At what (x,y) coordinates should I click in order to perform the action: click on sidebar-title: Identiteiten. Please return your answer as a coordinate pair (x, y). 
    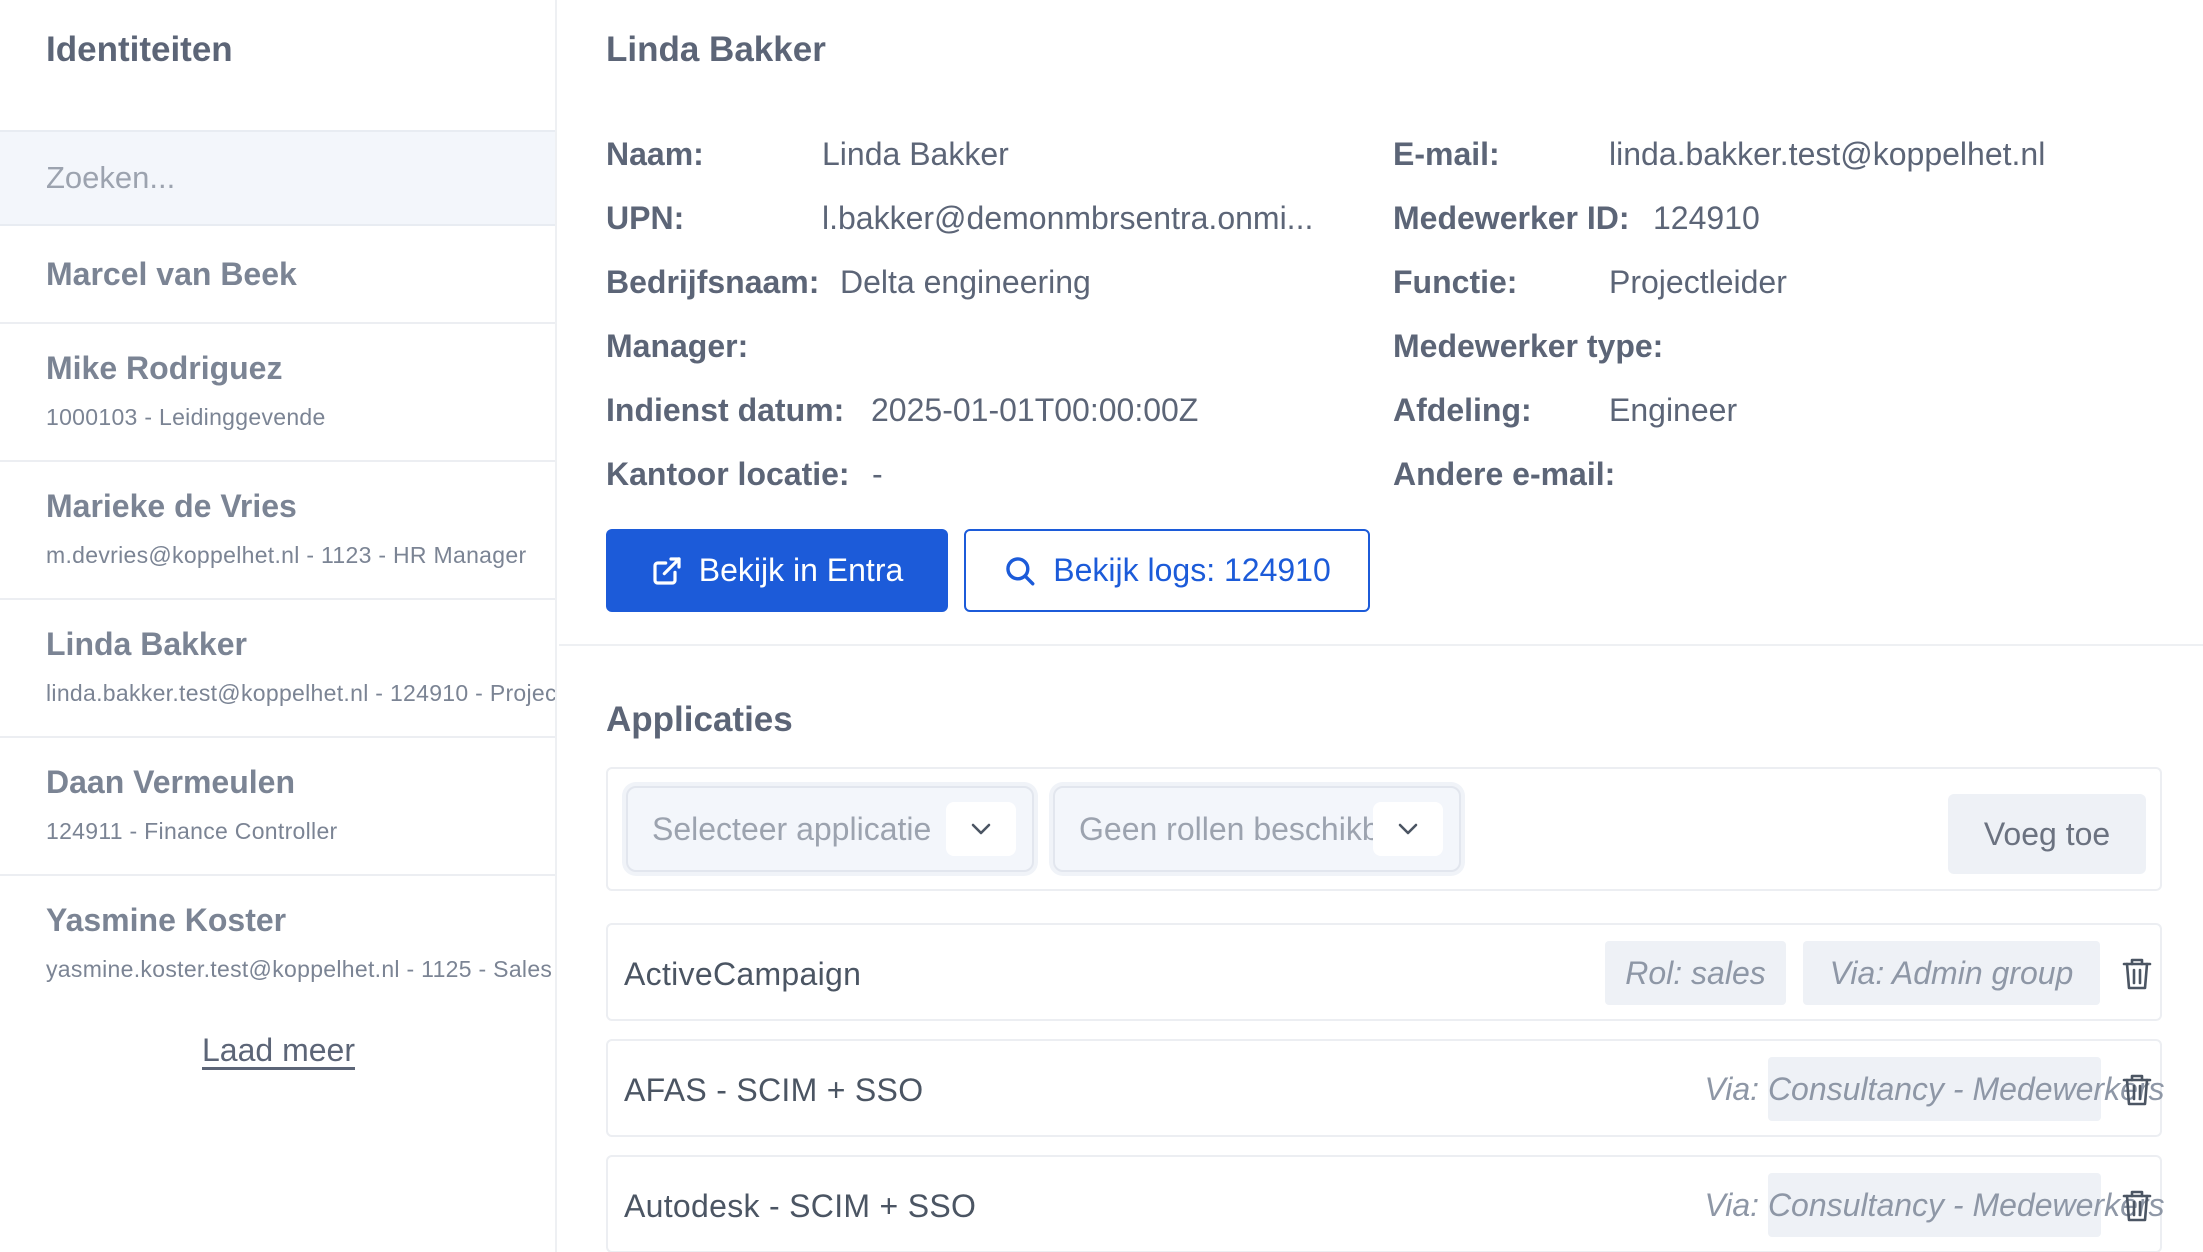
    Looking at the image, I should click on (139, 49).